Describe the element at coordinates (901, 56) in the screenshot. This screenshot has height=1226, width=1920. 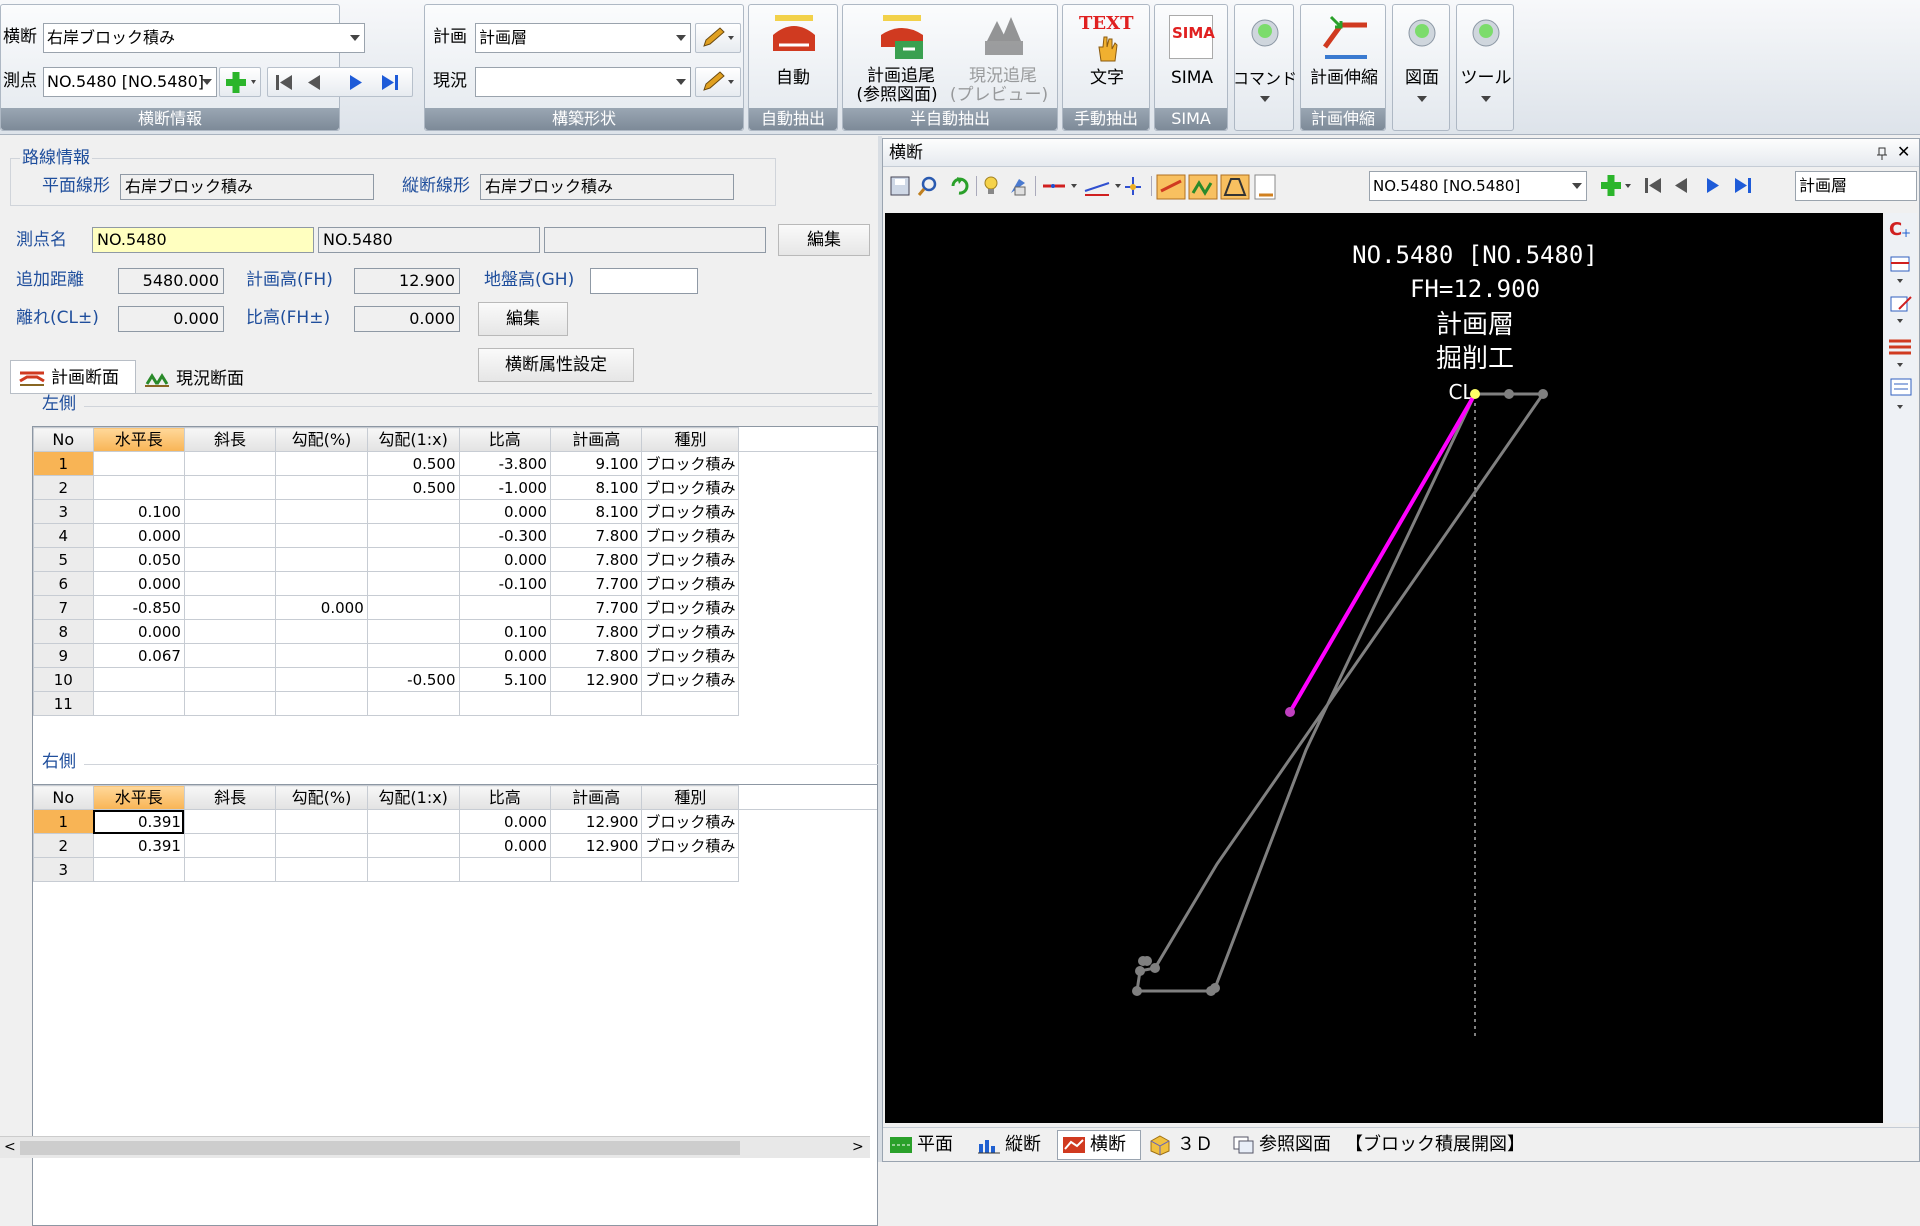
I see `keikaku-tsuibi-button: 計画追尾 (参照図面)` at that location.